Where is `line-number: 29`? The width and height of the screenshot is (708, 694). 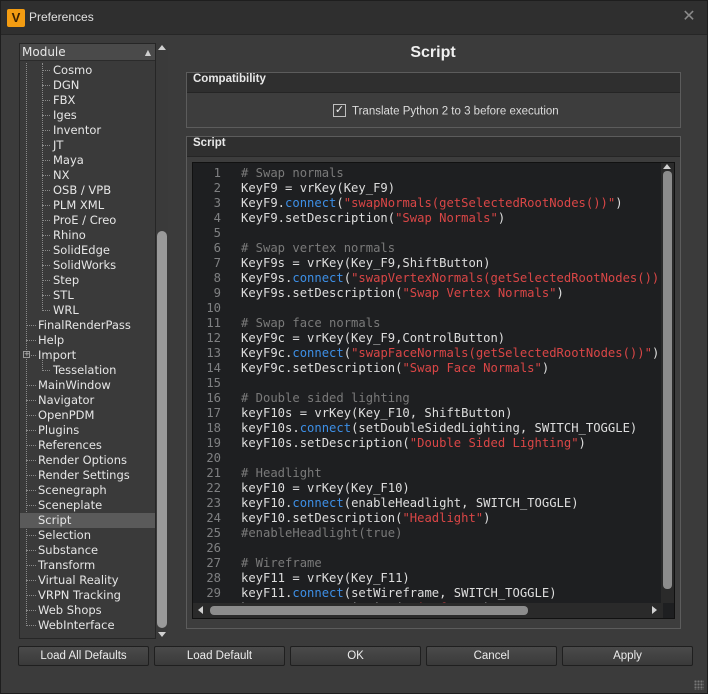
line-number: 29 is located at coordinates (213, 593).